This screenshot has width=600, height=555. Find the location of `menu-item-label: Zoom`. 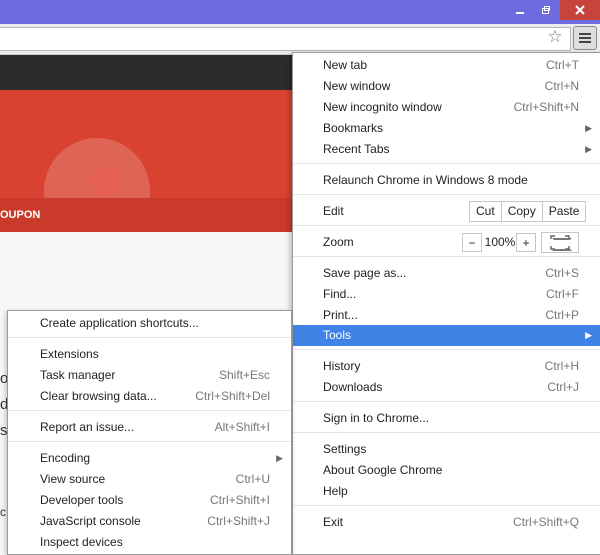

menu-item-label: Zoom is located at coordinates (338, 242).